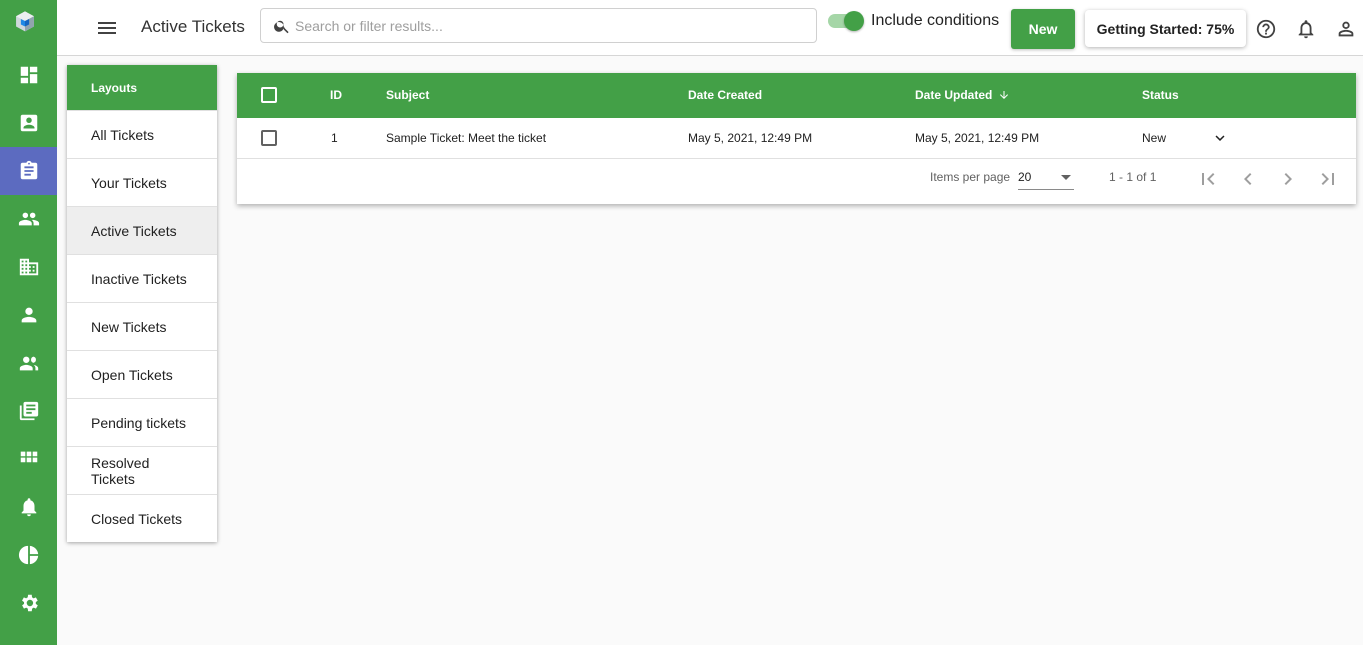  Describe the element at coordinates (28, 315) in the screenshot. I see `person-icon` at that location.